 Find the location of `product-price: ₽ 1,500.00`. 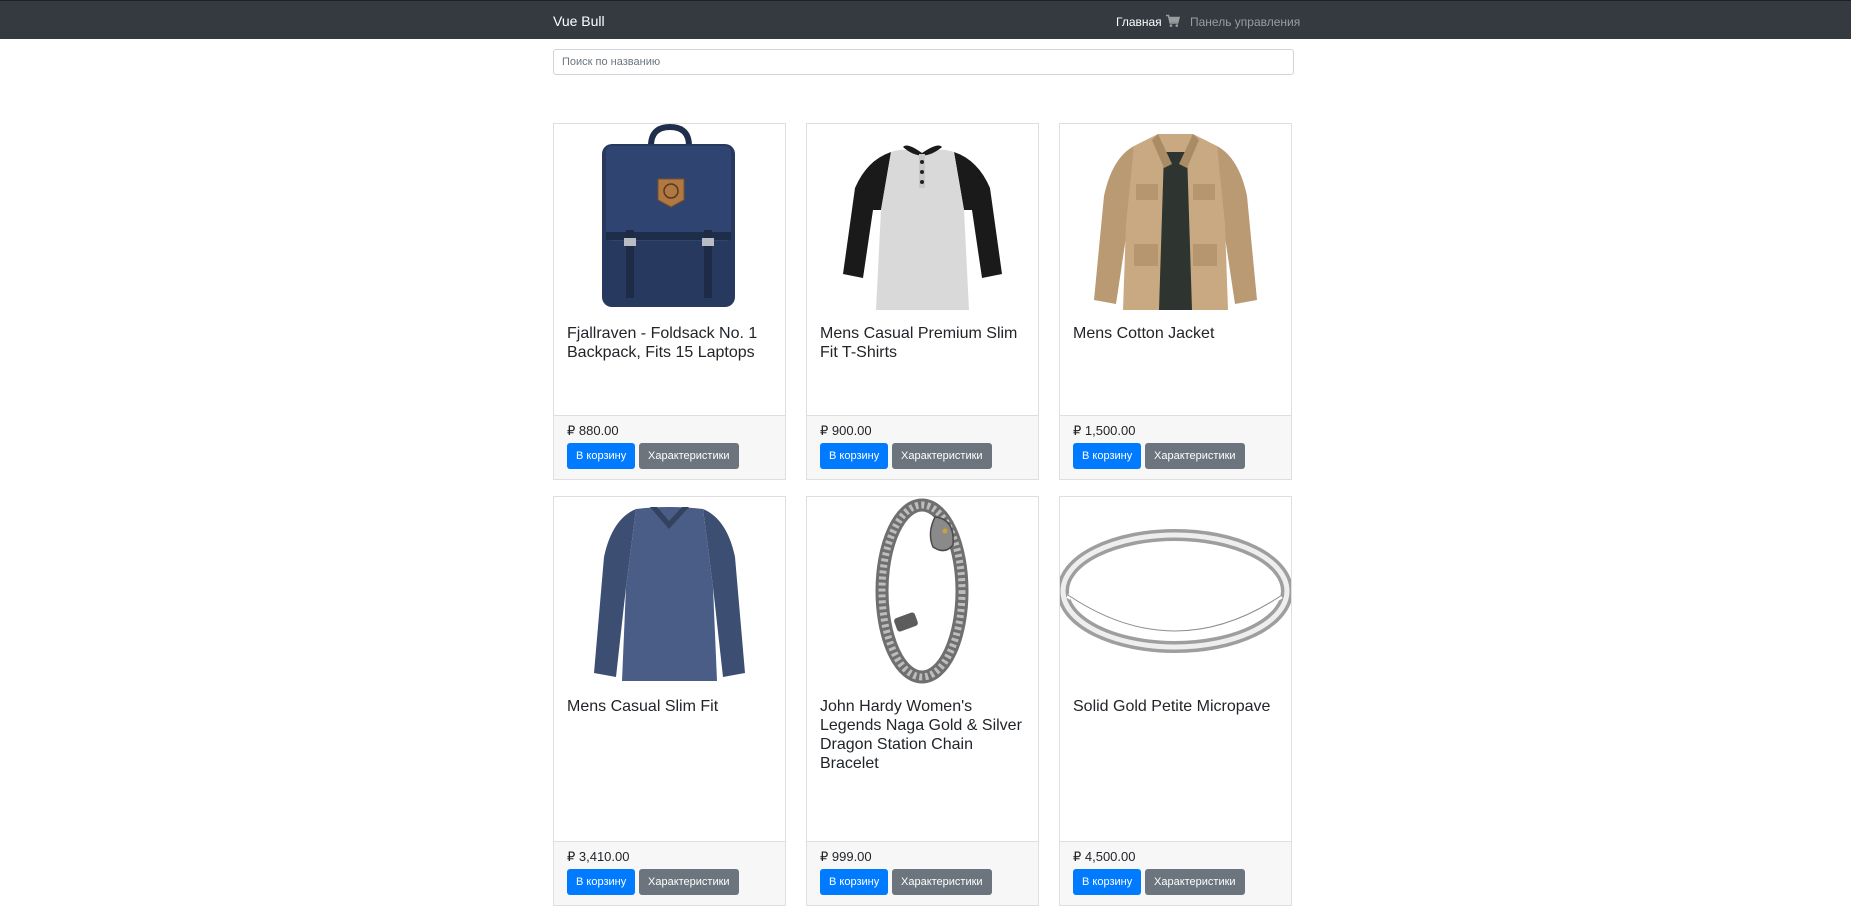

product-price: ₽ 1,500.00 is located at coordinates (1104, 430).